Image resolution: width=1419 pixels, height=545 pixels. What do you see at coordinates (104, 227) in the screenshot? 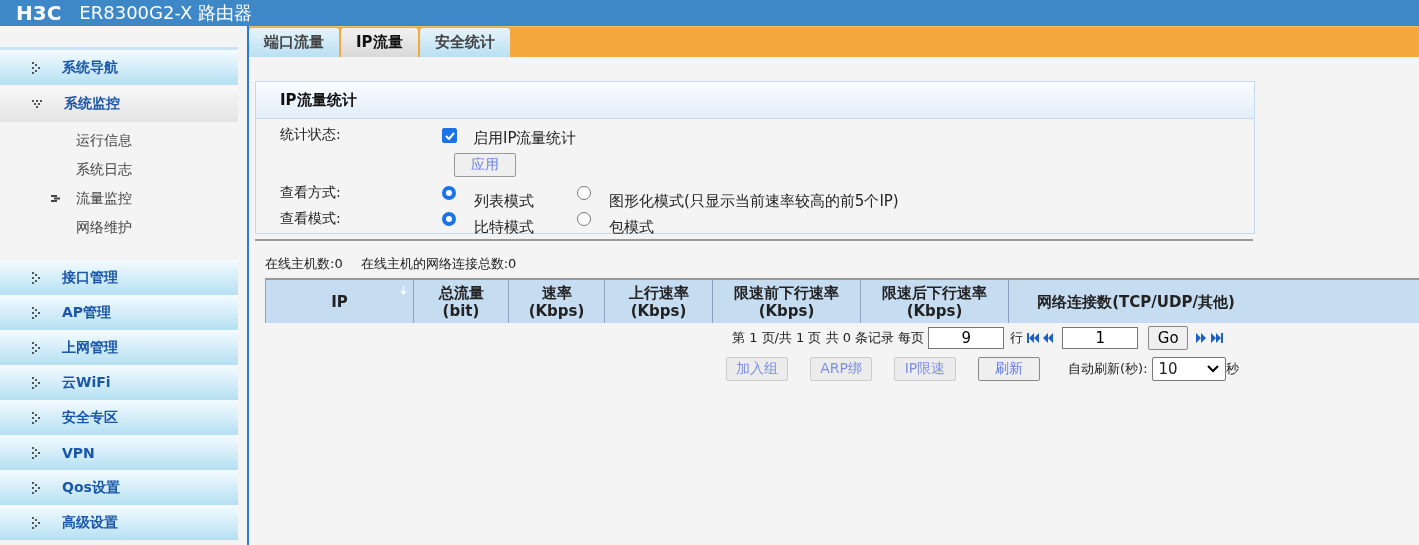
I see `sidebar-subitem: 网络维护` at bounding box center [104, 227].